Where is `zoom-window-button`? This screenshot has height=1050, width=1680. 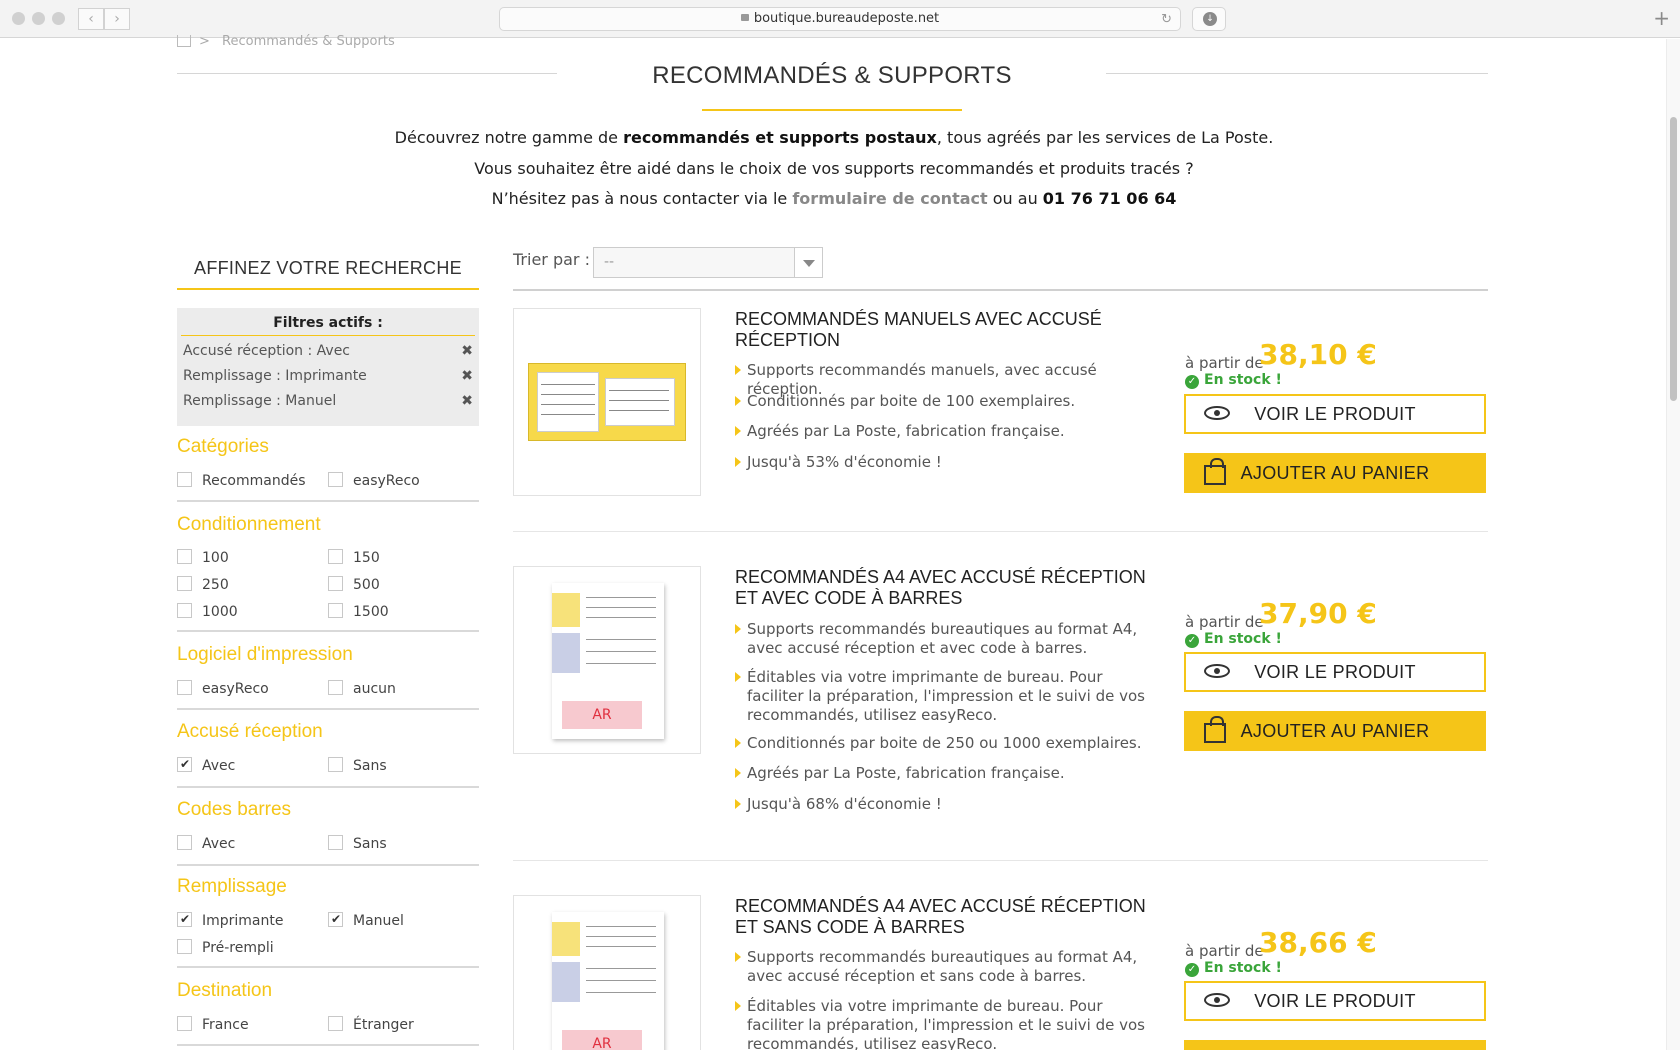 zoom-window-button is located at coordinates (58, 18).